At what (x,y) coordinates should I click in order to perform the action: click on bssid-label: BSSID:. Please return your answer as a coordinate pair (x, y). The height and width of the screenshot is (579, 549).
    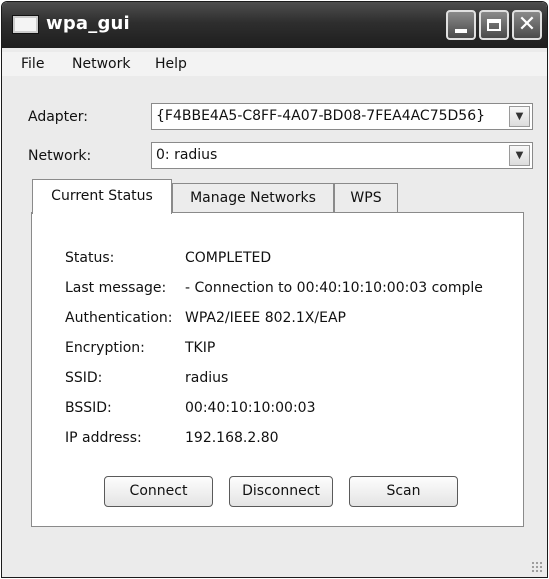
    Looking at the image, I should click on (88, 408).